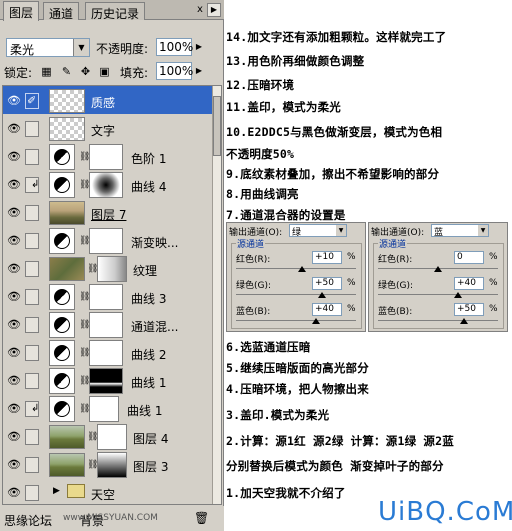 The height and width of the screenshot is (531, 512). I want to click on expand-arrow-icon: ▶, so click(56, 491).